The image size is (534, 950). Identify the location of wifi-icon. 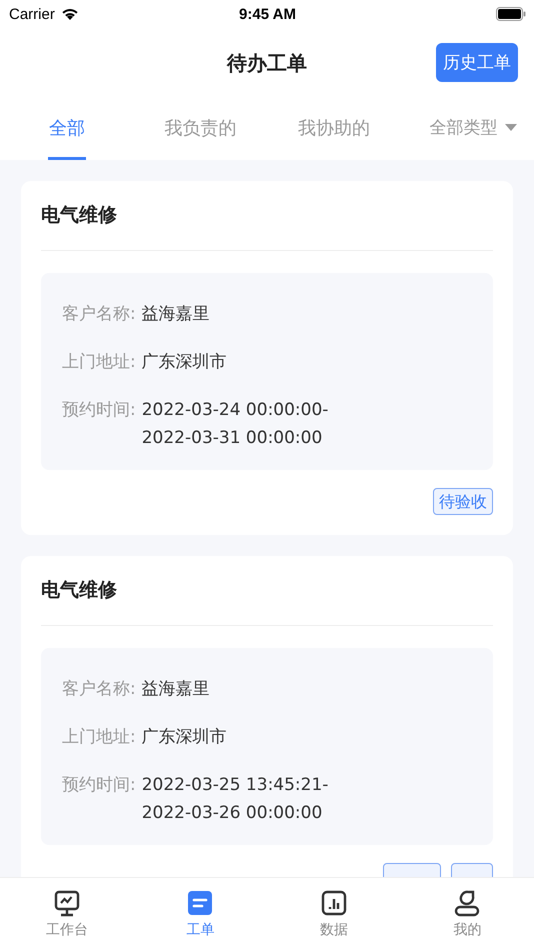
(70, 14).